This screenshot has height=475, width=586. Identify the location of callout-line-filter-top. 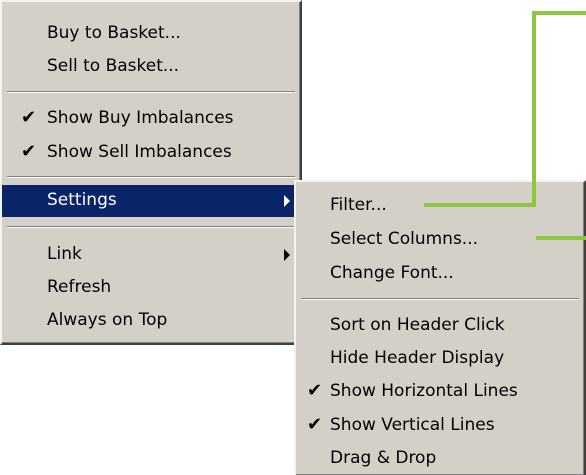
(559, 13).